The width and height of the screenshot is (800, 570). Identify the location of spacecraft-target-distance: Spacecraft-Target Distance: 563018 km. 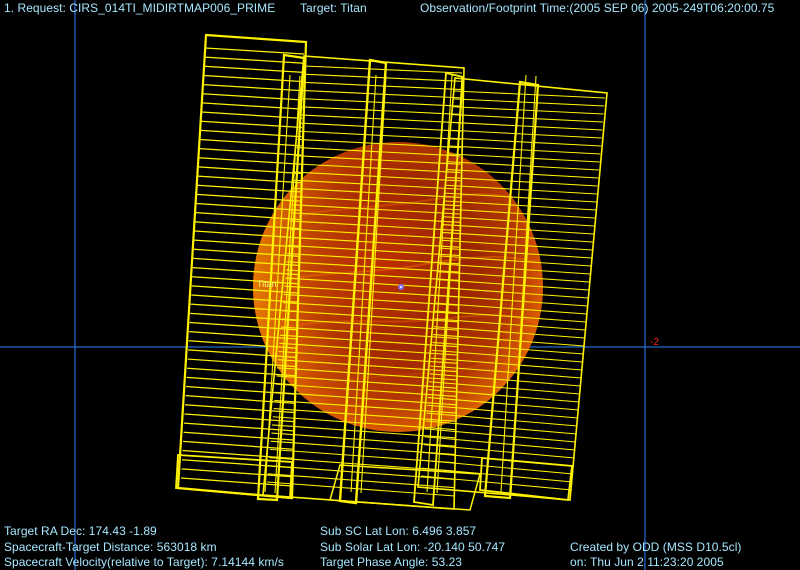
(110, 547).